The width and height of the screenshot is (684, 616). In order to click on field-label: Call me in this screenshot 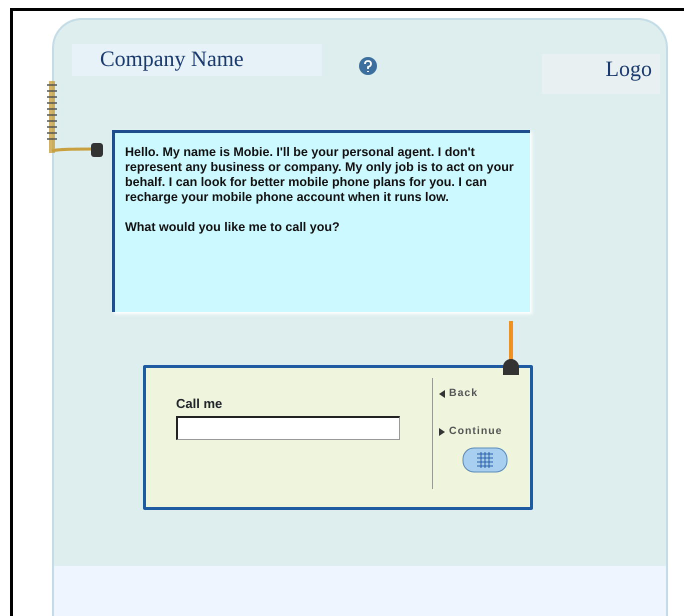, I will do `click(200, 404)`.